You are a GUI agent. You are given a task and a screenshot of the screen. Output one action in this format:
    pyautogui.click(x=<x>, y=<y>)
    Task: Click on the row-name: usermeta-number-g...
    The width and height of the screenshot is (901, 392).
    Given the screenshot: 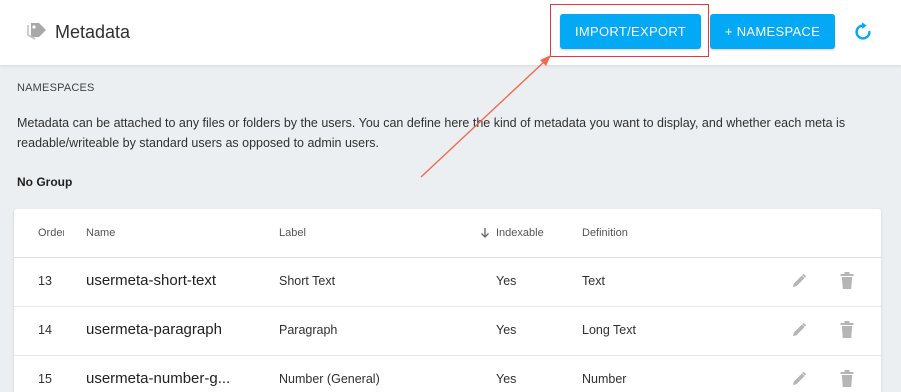 What is the action you would take?
    pyautogui.click(x=158, y=378)
    